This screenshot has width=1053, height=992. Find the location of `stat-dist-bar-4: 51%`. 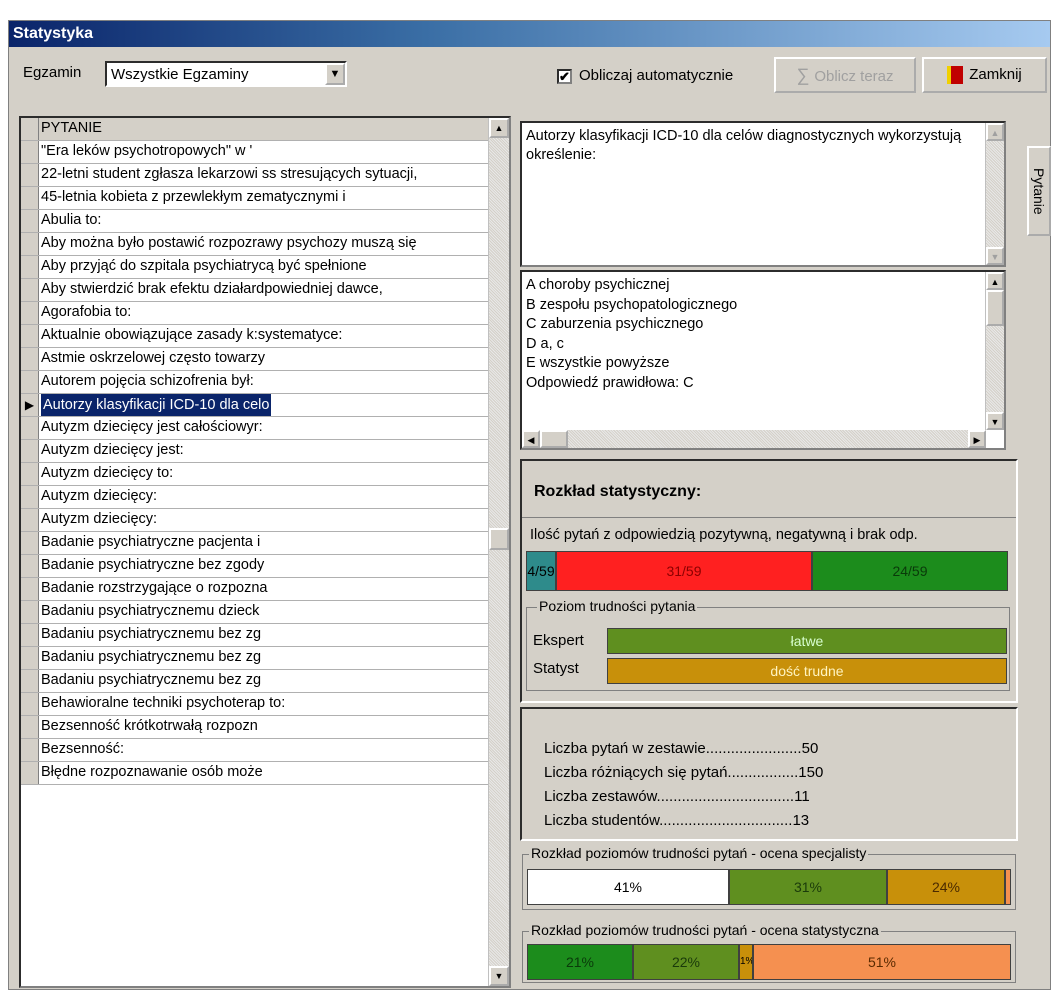

stat-dist-bar-4: 51% is located at coordinates (882, 962).